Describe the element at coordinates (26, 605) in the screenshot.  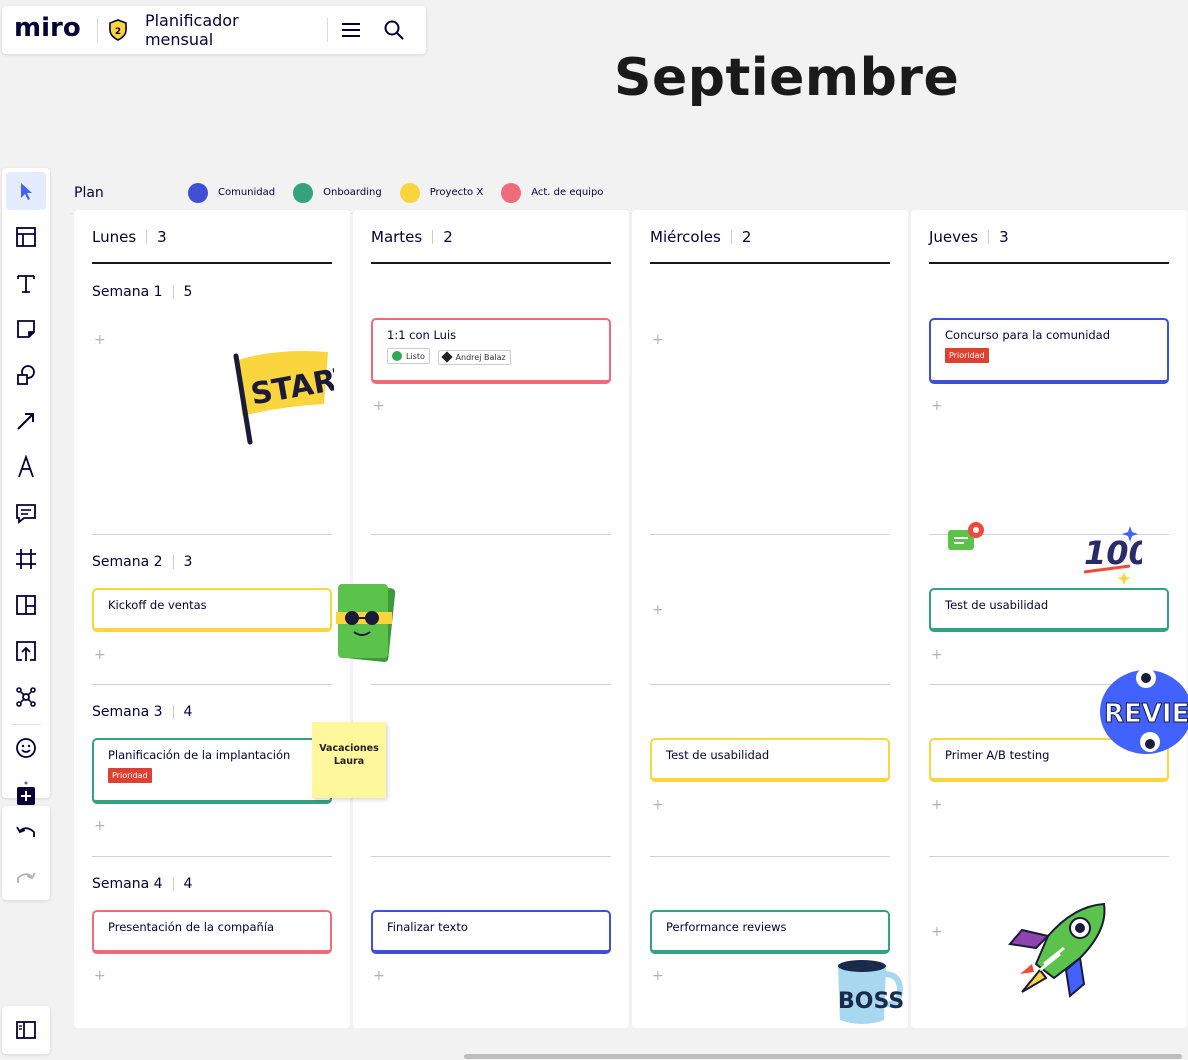
I see `kanban-tool` at that location.